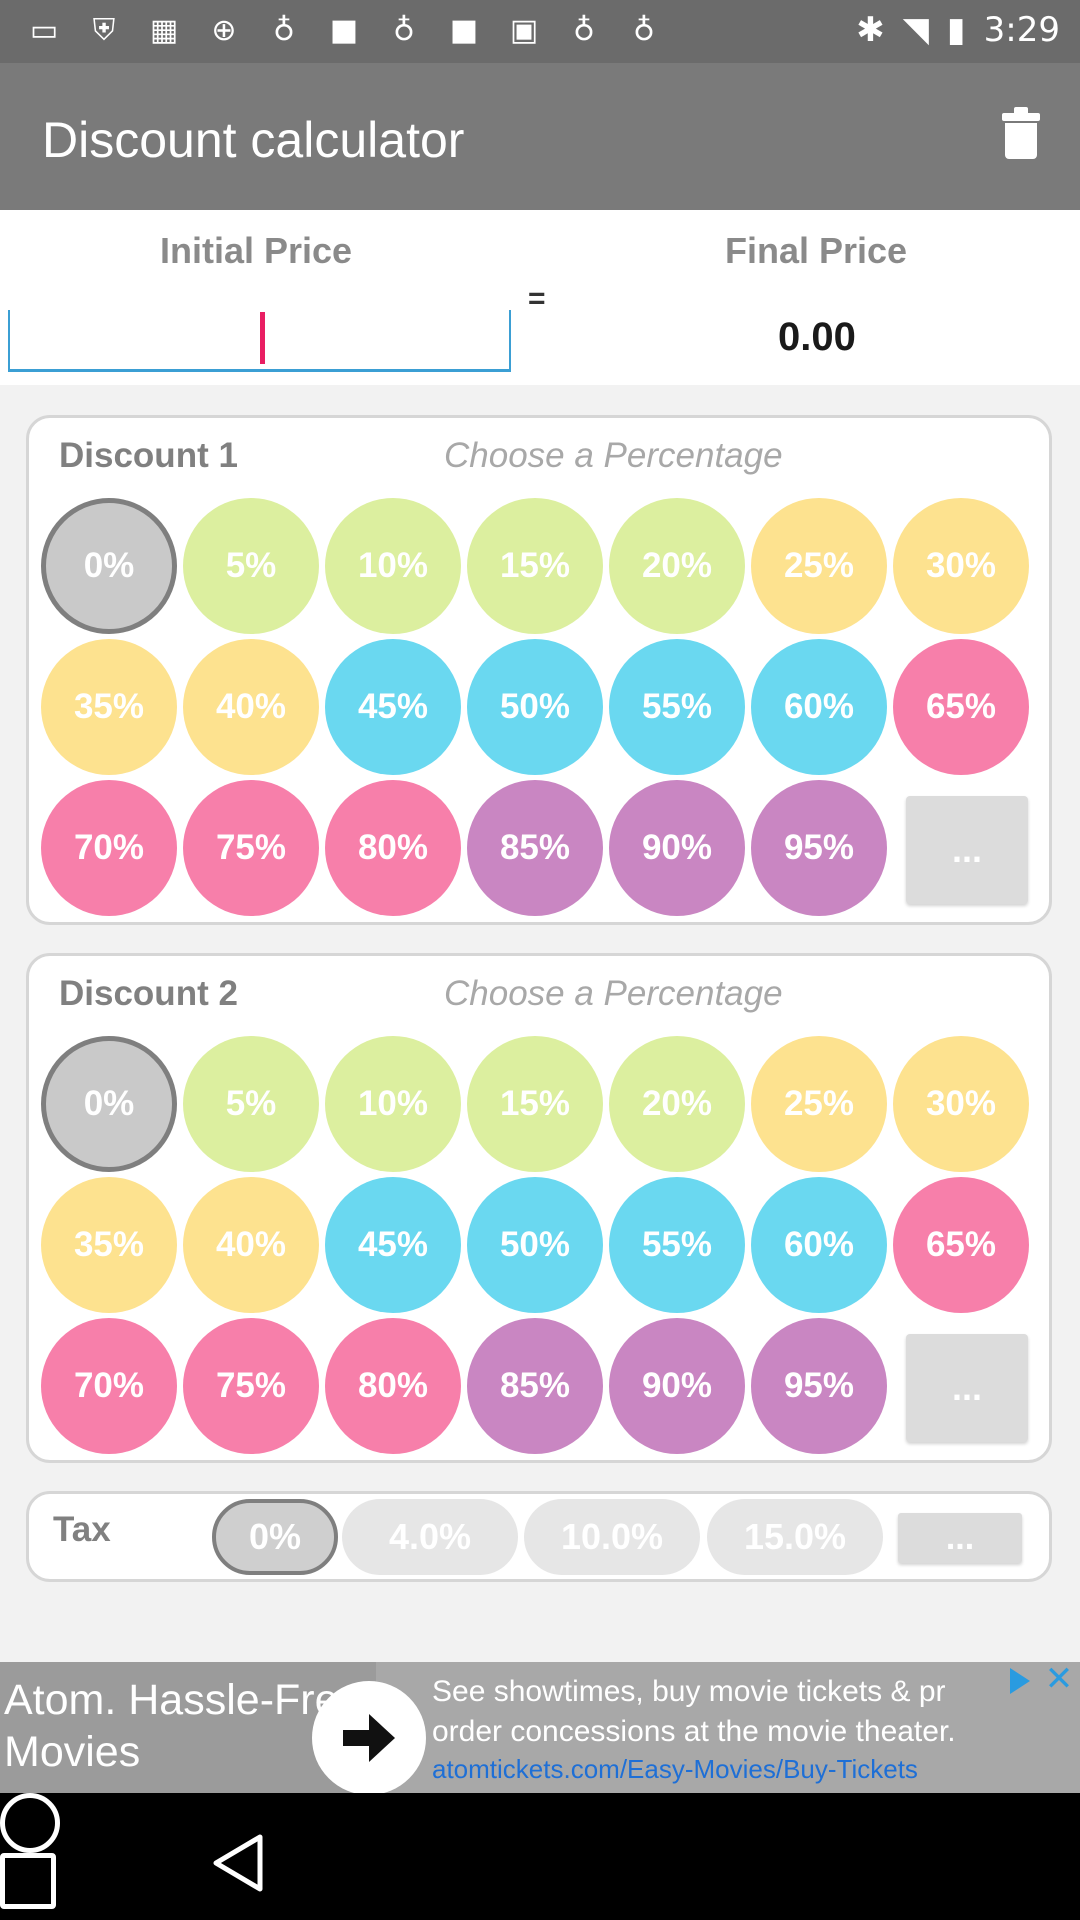 This screenshot has width=1080, height=1920. I want to click on price-panel: Initial Price Final Price = 0.00, so click(540, 297).